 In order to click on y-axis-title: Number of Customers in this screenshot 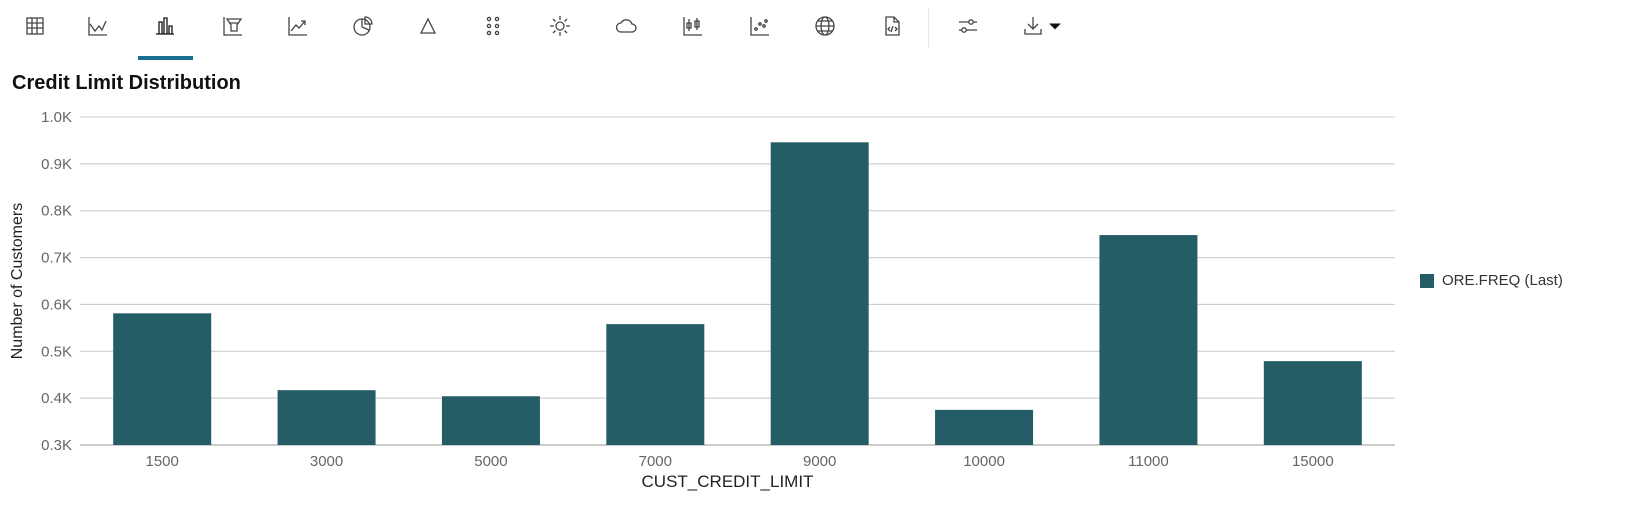, I will do `click(17, 281)`.